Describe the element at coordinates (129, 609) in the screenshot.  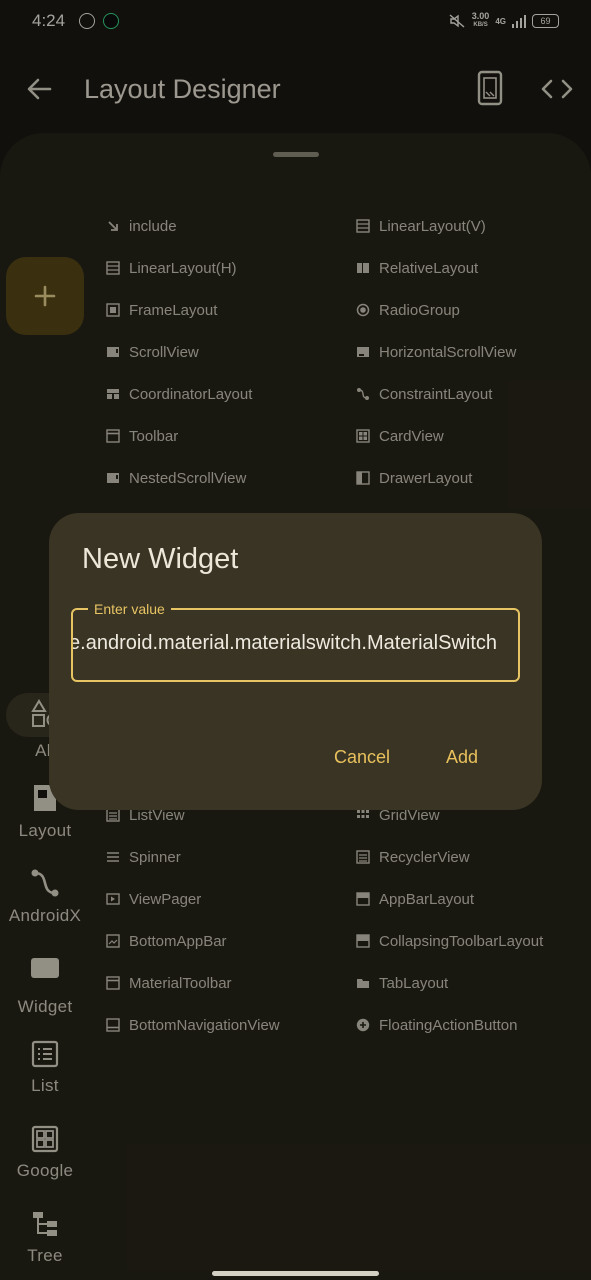
I see `input-label: Enter value` at that location.